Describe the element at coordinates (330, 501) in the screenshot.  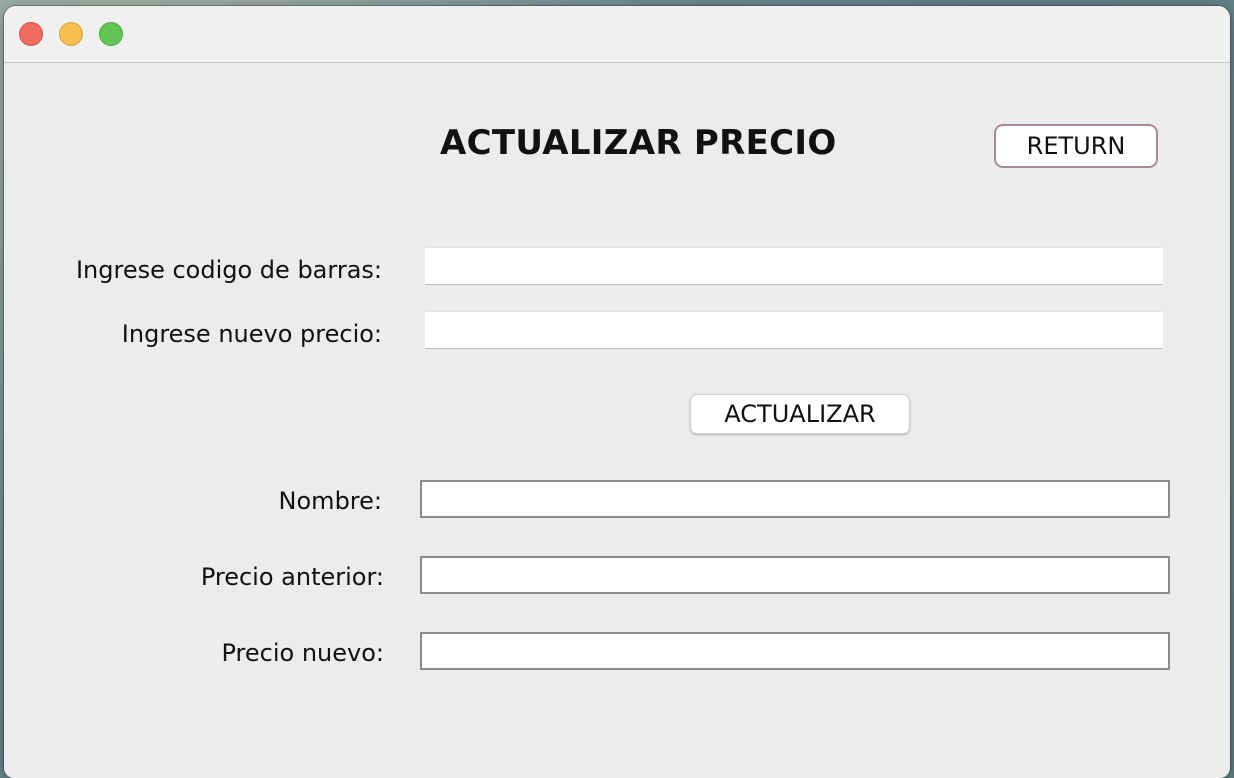
I see `name-label: Nombre:` at that location.